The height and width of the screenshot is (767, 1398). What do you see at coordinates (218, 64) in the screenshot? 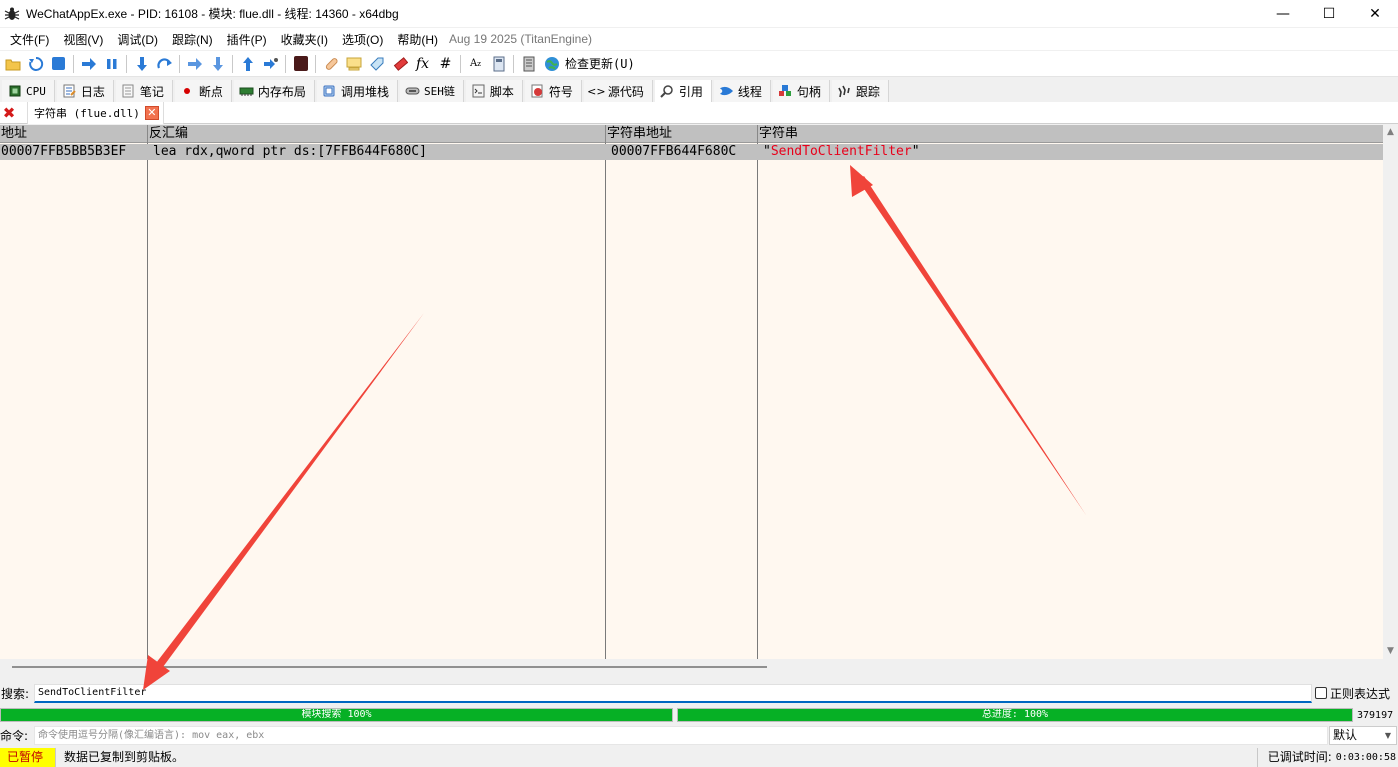
I see `step-into-down-icon` at bounding box center [218, 64].